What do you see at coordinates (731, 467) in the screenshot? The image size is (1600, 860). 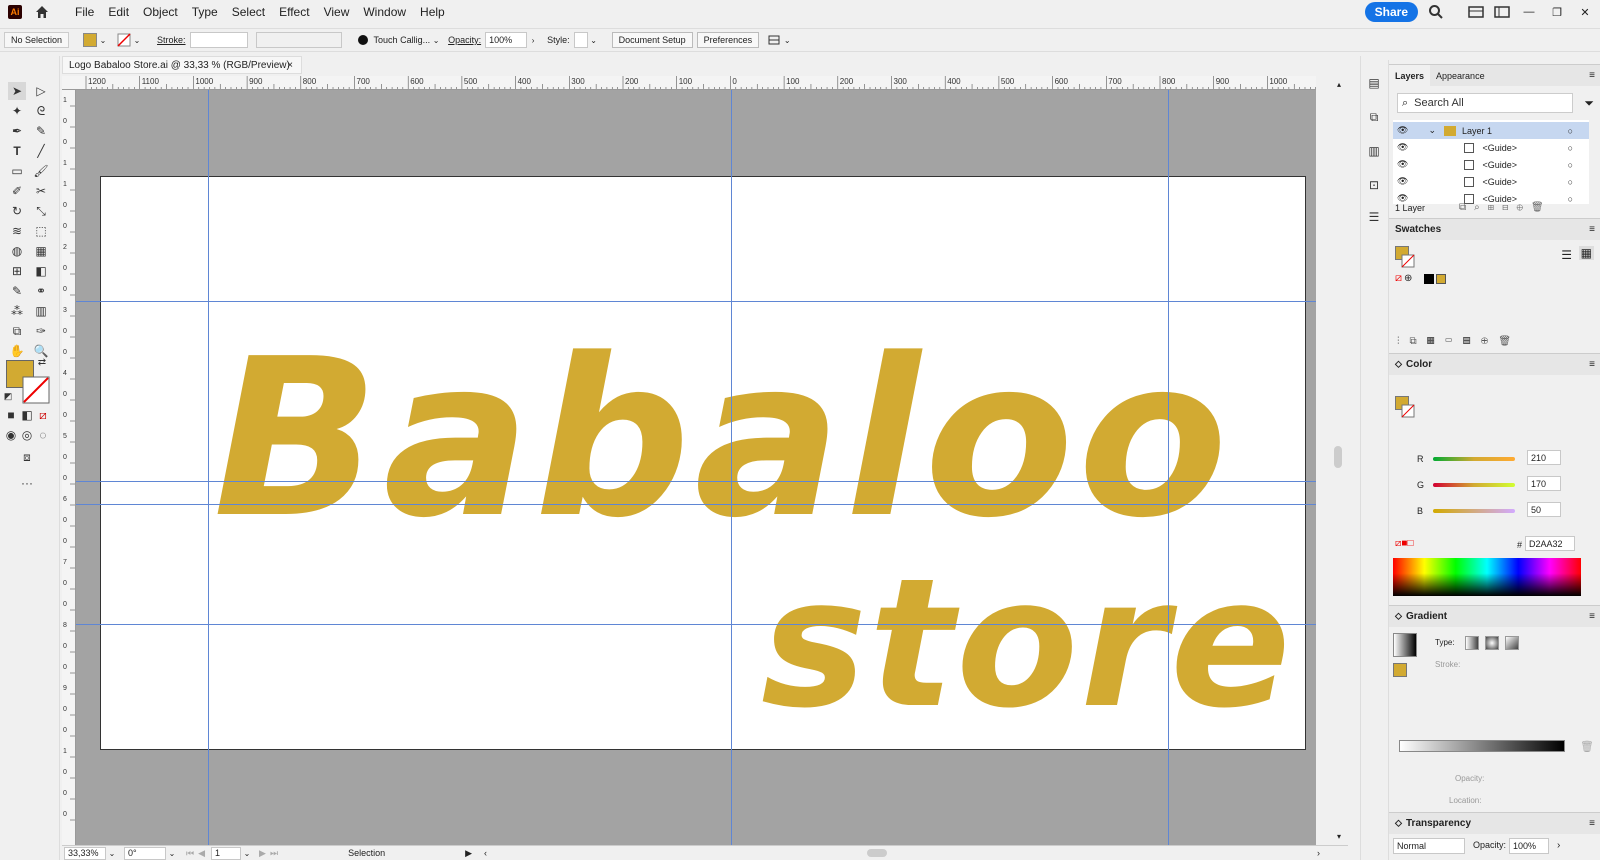 I see `guide-vertical` at bounding box center [731, 467].